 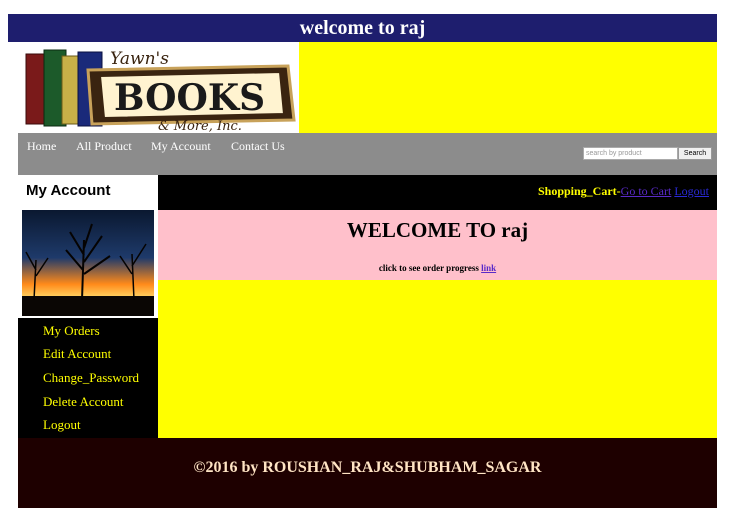 What do you see at coordinates (691, 191) in the screenshot?
I see `cart-logout-link: Logout` at bounding box center [691, 191].